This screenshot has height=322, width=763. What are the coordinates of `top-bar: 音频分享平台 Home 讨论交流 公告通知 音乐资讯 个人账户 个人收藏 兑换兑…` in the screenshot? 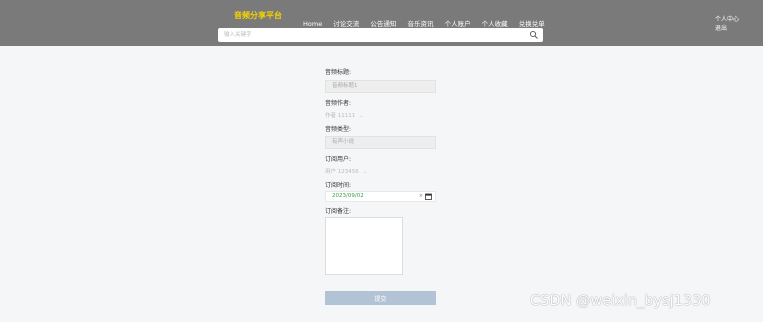 It's located at (381, 23).